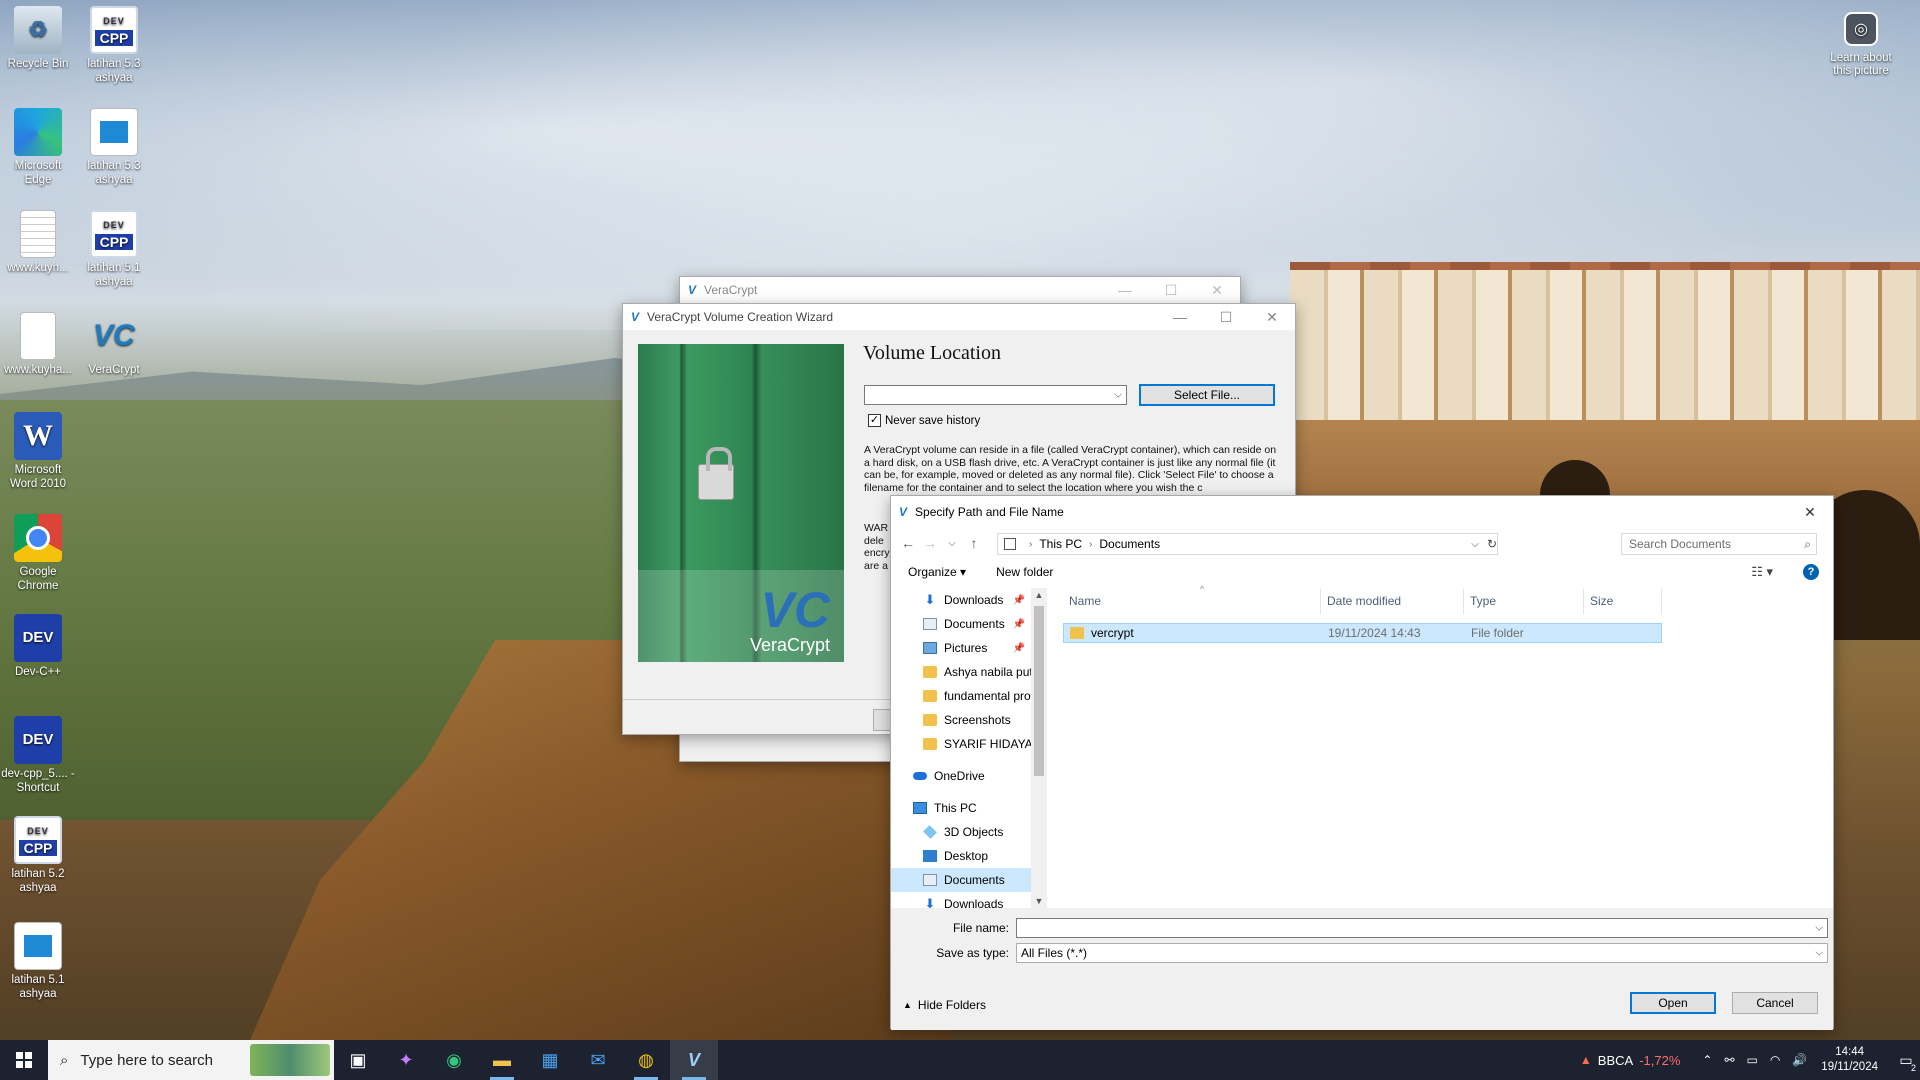 The image size is (1920, 1080). Describe the element at coordinates (1849, 1060) in the screenshot. I see `clock: 14:44 19/11/2024` at that location.